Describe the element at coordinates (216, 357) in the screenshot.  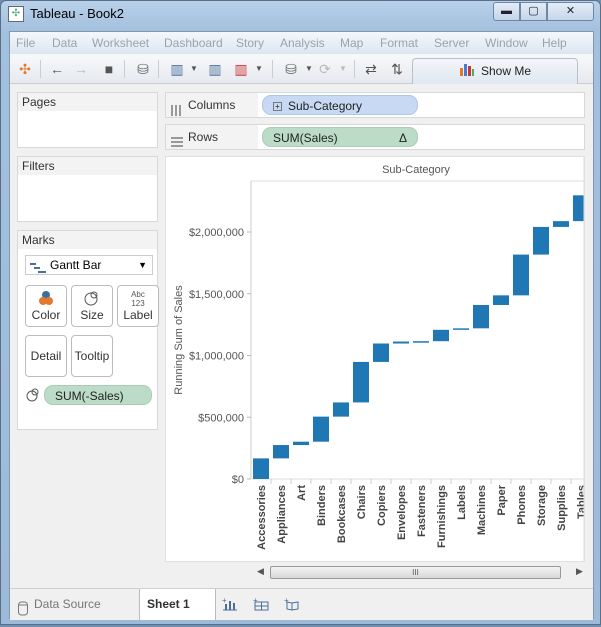
I see `y-tick-label: $1,000,000` at that location.